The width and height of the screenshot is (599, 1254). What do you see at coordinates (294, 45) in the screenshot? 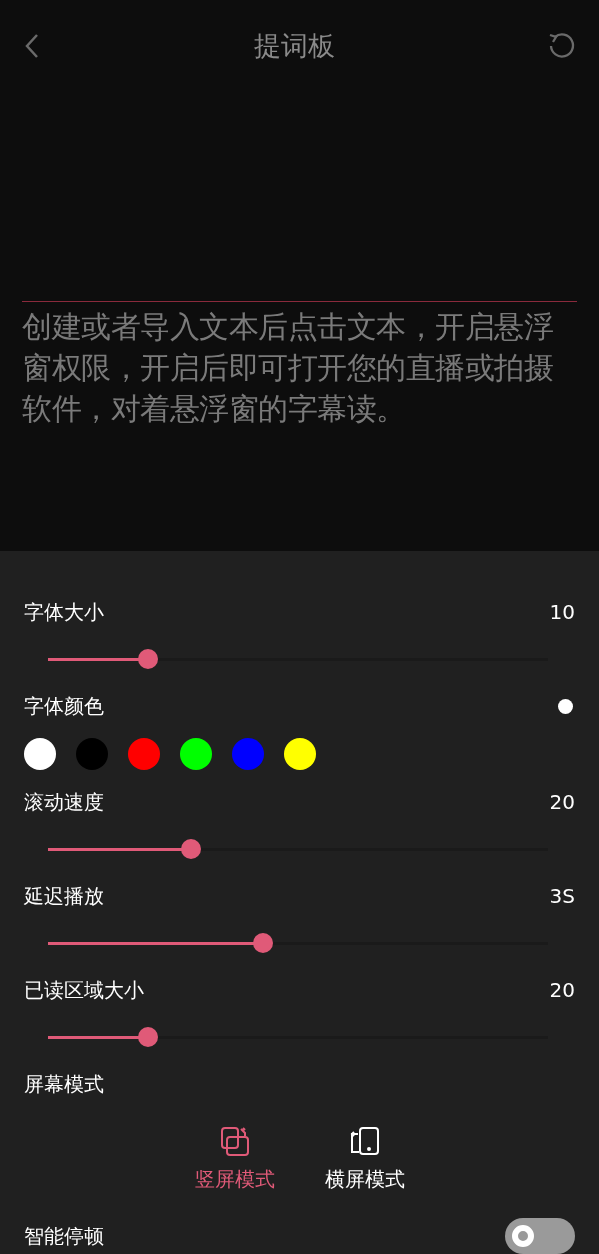
I see `page-title: 提词板` at bounding box center [294, 45].